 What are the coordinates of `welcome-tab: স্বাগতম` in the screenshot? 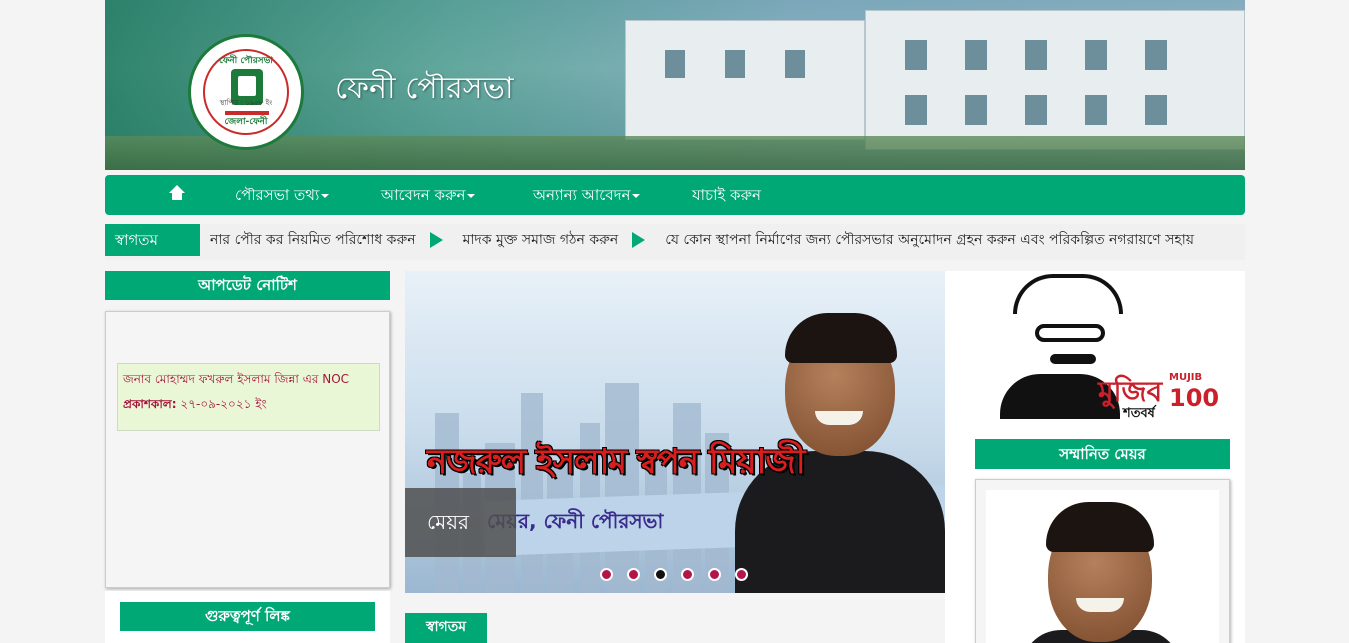 It's located at (446, 628).